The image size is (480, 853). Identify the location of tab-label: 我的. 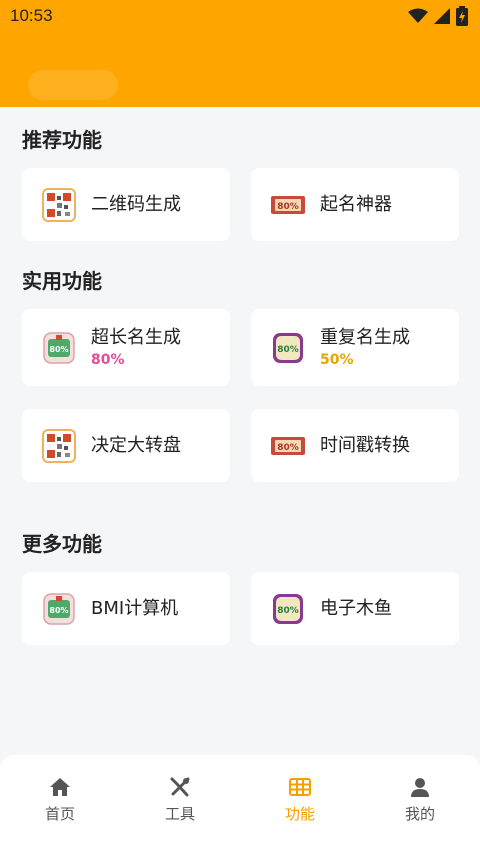
(419, 814).